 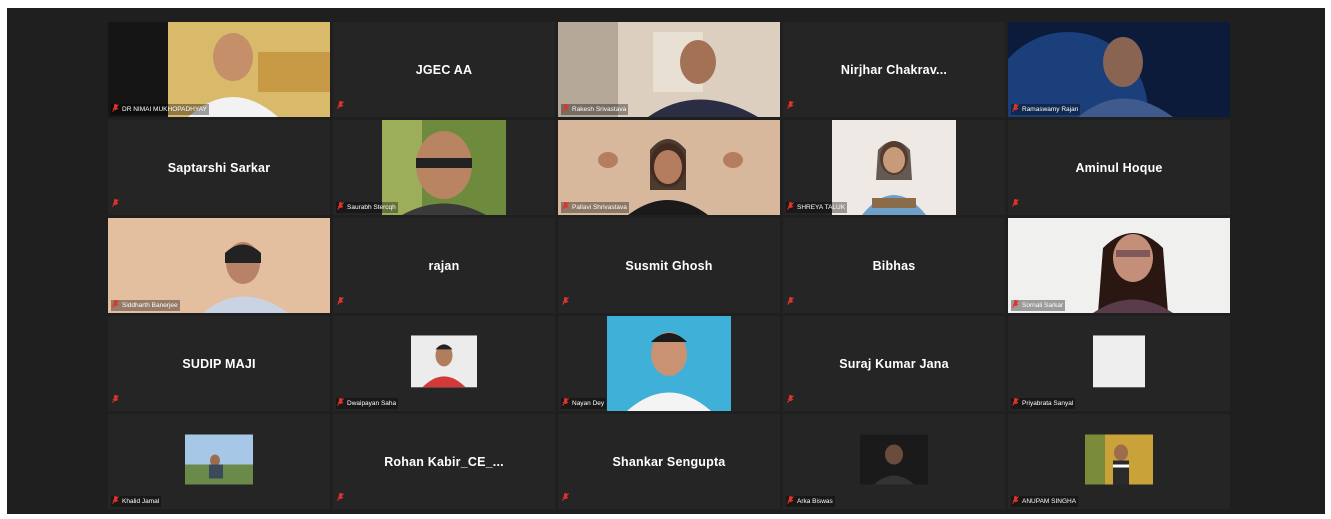 I want to click on participant-tile: SHREYA TALUK, so click(x=894, y=167).